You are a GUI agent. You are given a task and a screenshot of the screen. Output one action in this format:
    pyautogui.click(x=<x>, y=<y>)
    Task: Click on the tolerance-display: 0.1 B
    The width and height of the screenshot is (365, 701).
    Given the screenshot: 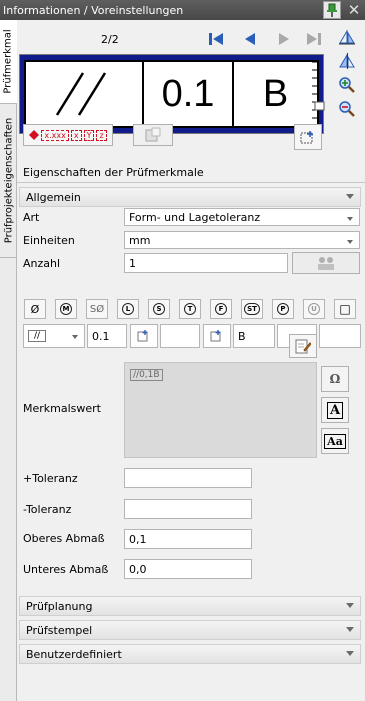 What is the action you would take?
    pyautogui.click(x=171, y=94)
    